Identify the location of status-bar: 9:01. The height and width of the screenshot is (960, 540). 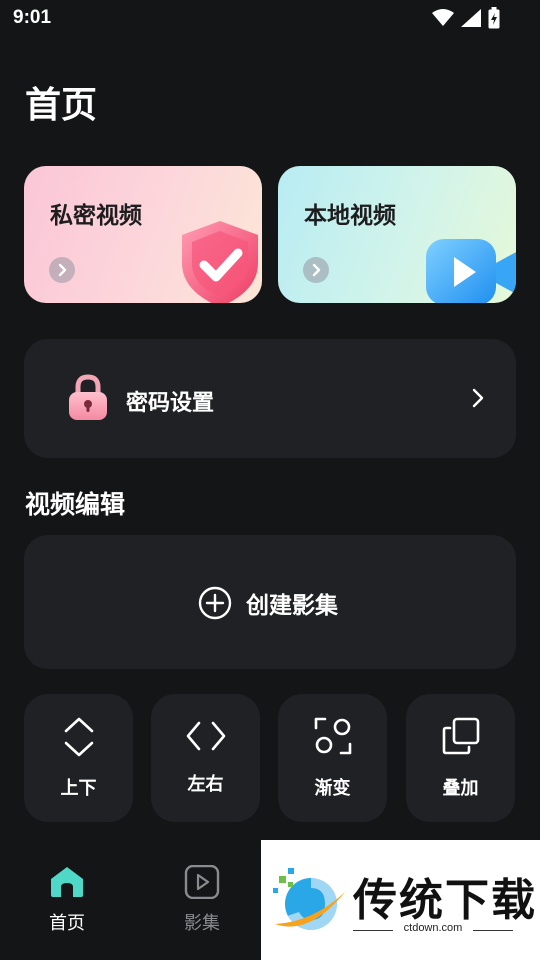
(270, 18).